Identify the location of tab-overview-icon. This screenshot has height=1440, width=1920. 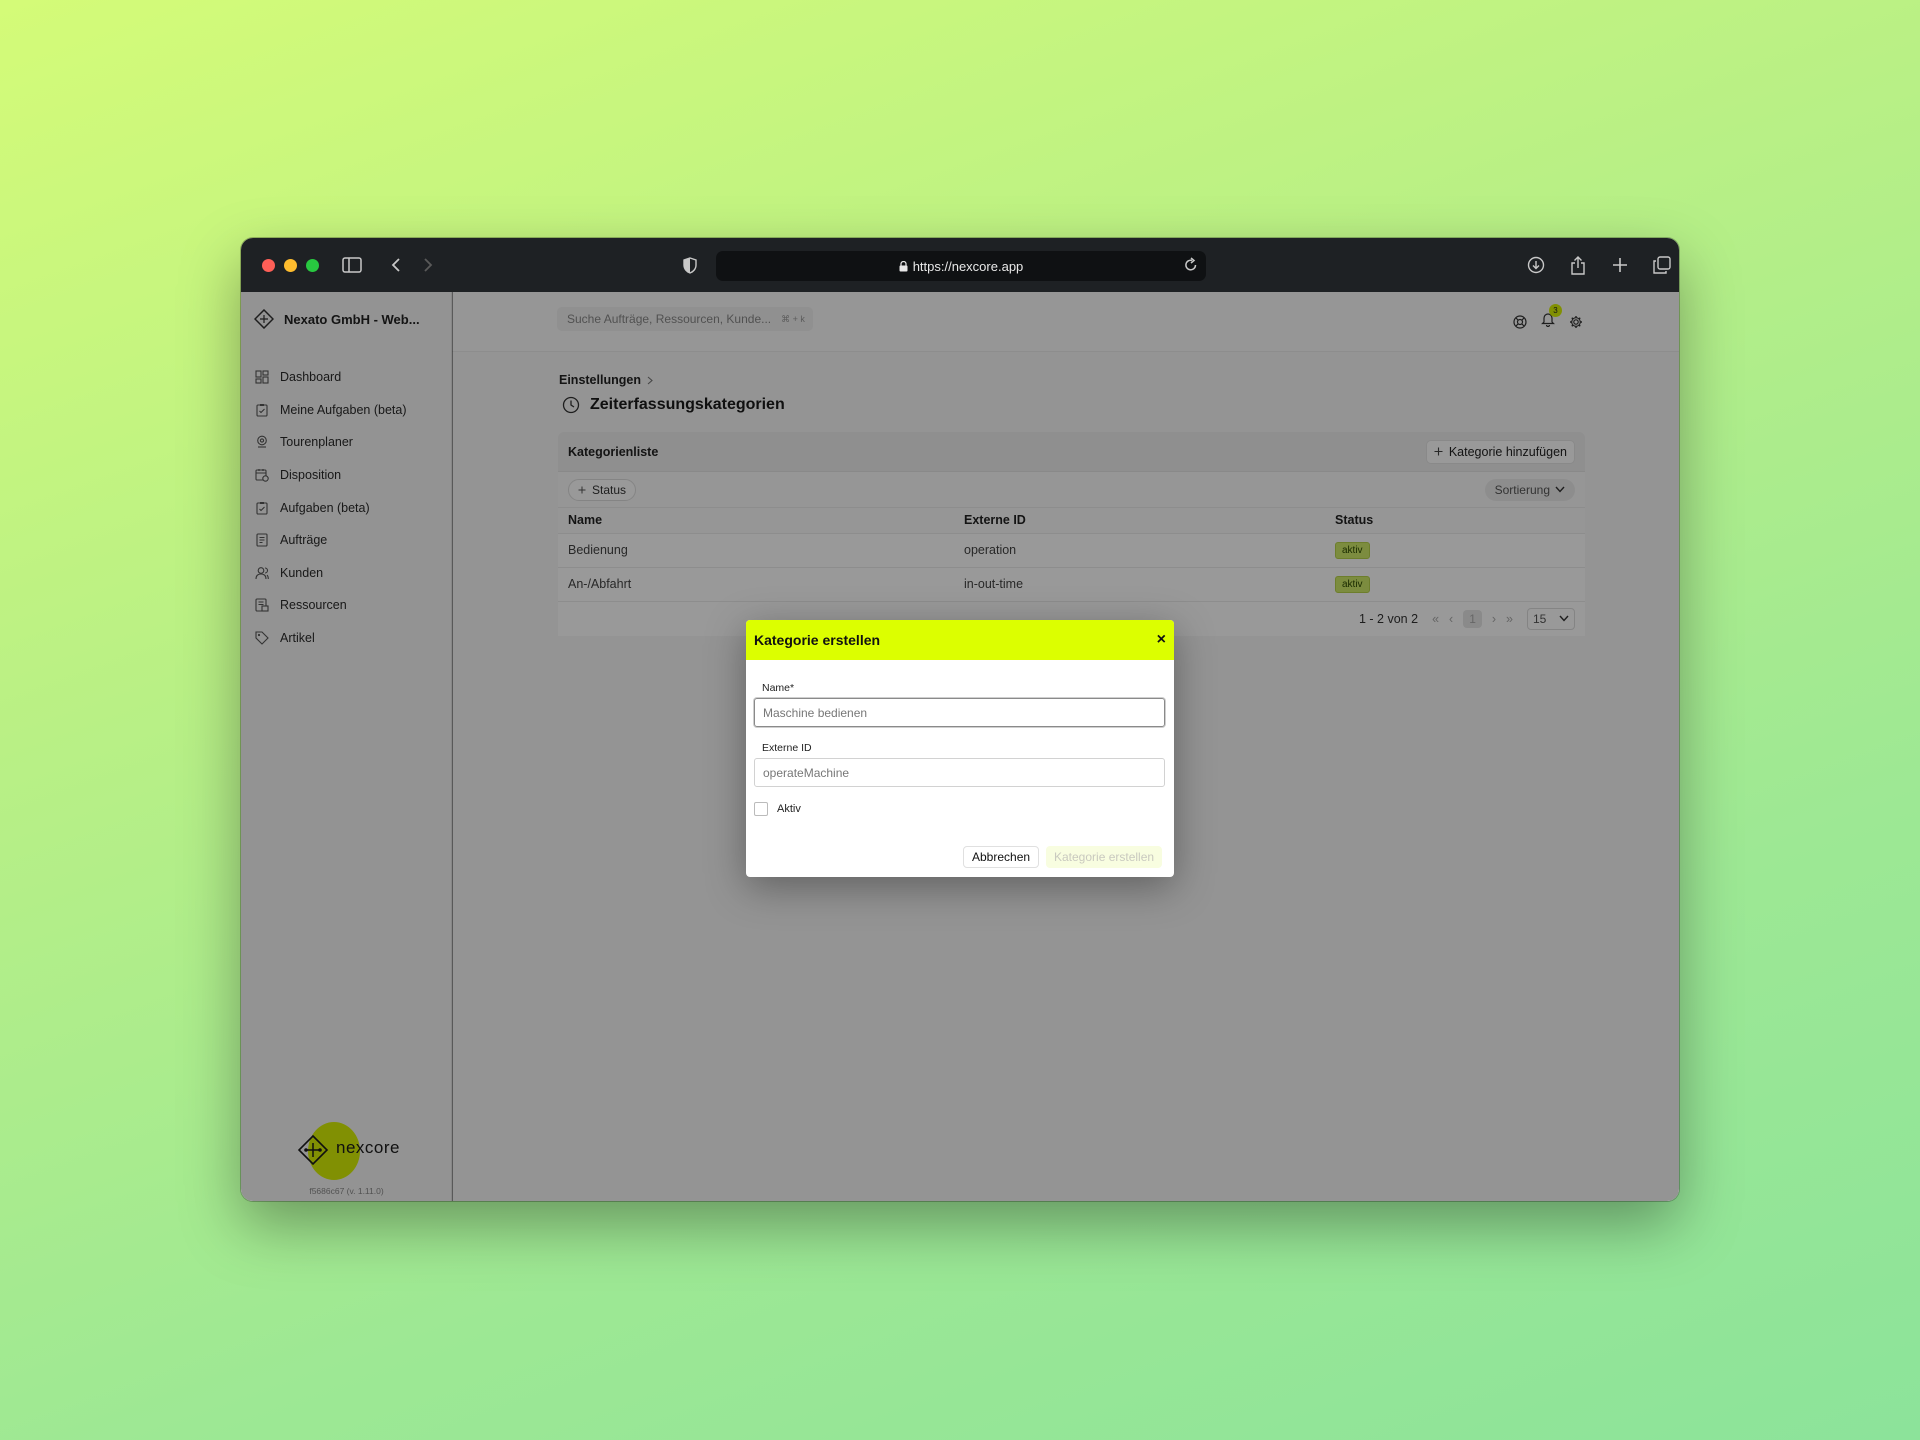
(1662, 265).